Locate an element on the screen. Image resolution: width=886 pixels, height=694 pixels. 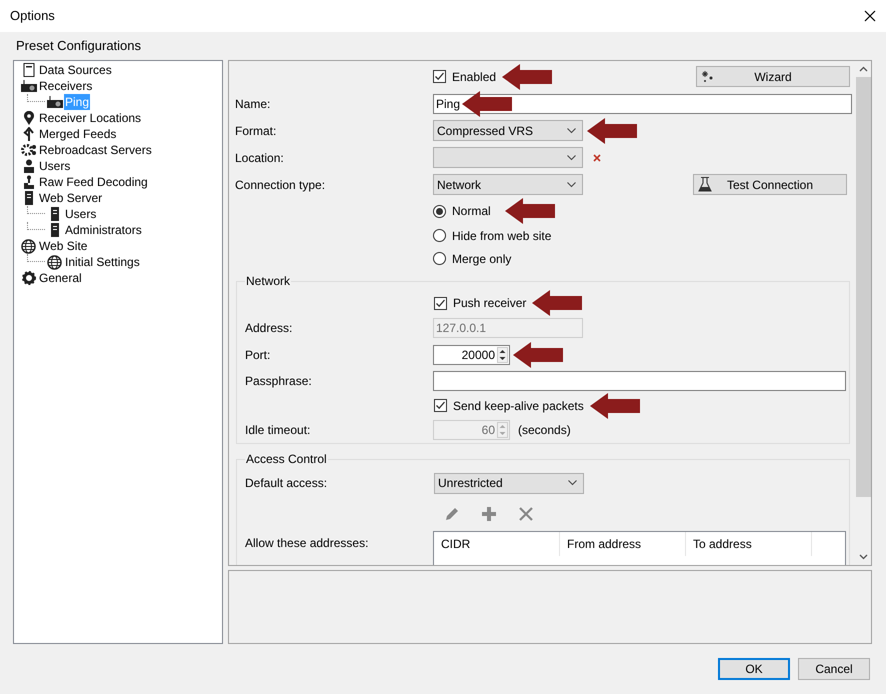
field-label: Location: is located at coordinates (260, 158).